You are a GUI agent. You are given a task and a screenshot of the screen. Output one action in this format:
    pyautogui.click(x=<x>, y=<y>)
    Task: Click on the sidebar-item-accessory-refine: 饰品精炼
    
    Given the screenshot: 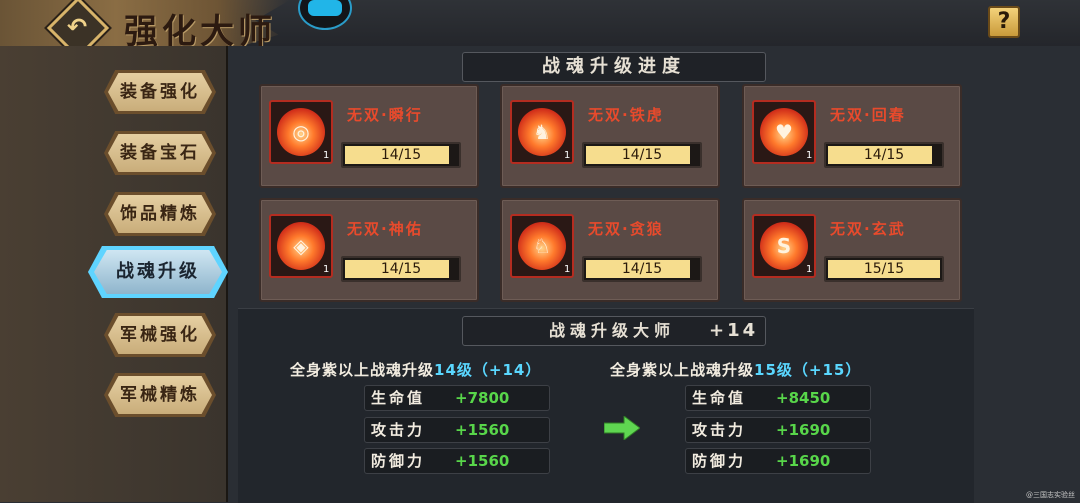 What is the action you would take?
    pyautogui.click(x=160, y=214)
    